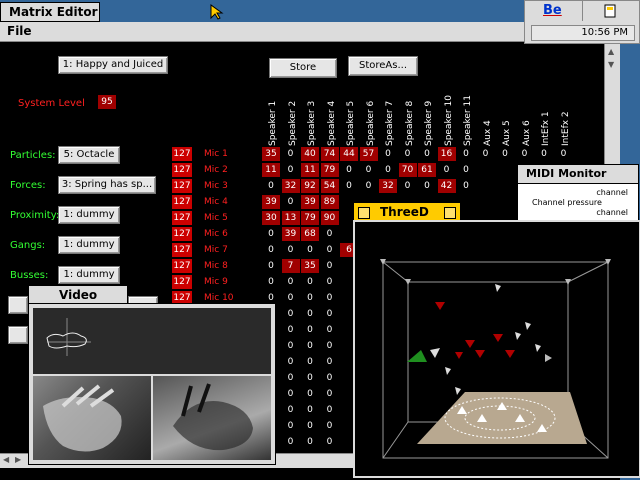  Describe the element at coordinates (329, 202) in the screenshot. I see `matrix-cell: 89` at that location.